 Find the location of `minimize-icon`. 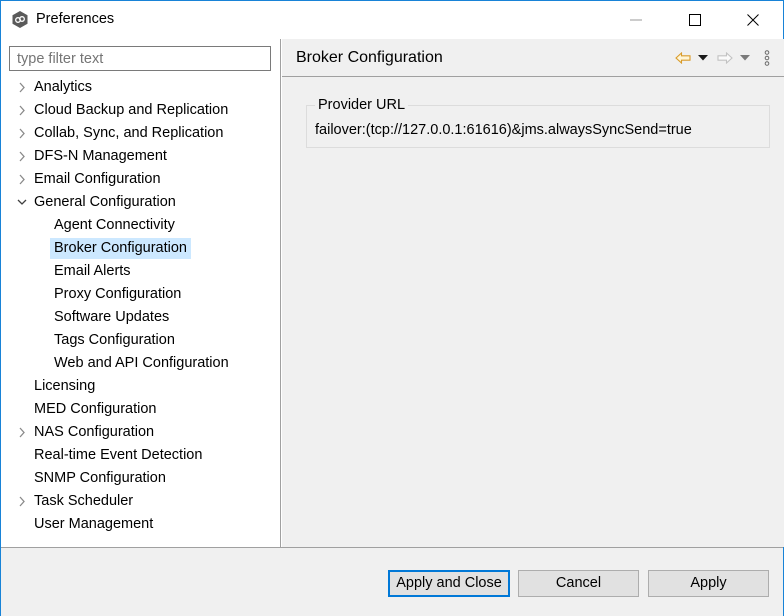

minimize-icon is located at coordinates (636, 20).